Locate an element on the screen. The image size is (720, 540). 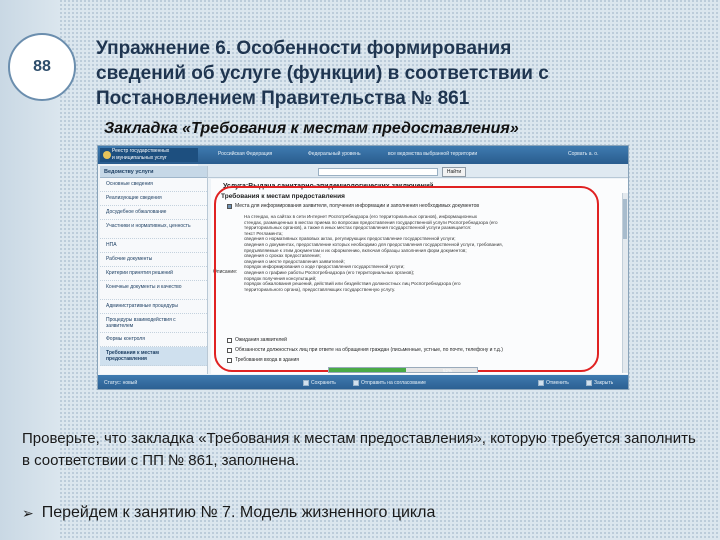
send-icon is located at coordinates (356, 383).